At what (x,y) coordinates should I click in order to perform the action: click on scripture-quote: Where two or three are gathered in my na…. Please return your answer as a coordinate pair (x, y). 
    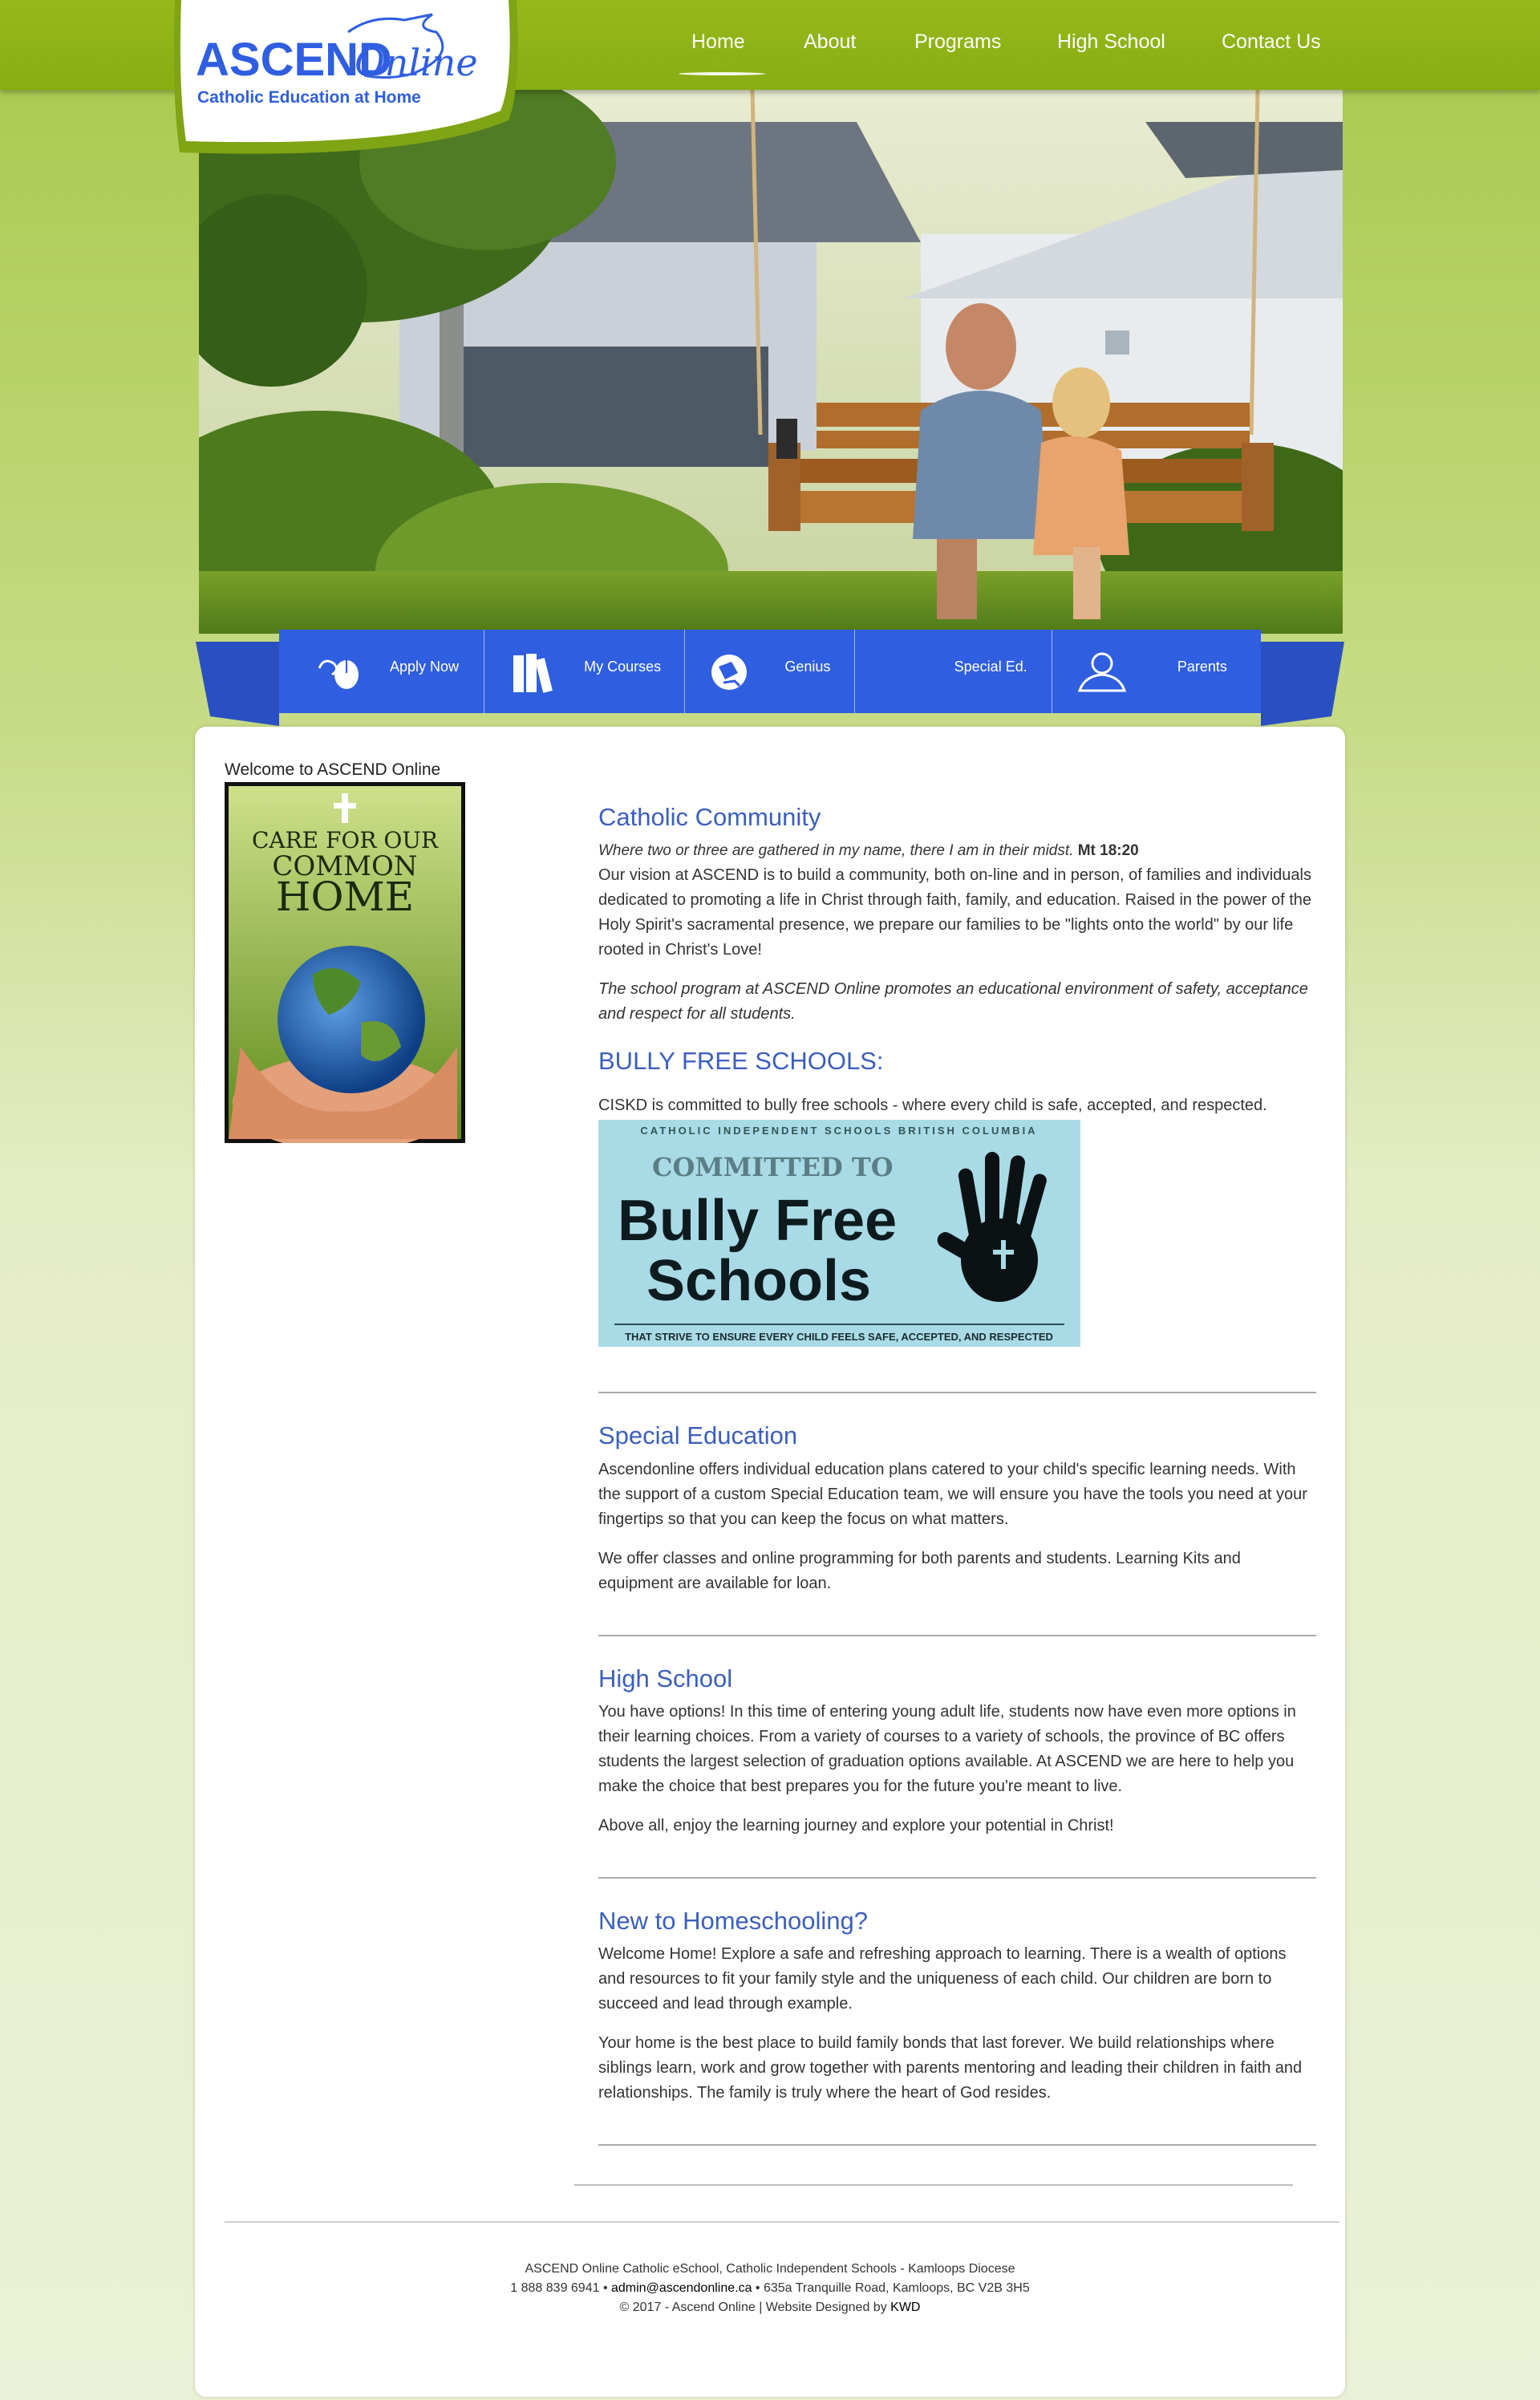
    Looking at the image, I should click on (957, 850).